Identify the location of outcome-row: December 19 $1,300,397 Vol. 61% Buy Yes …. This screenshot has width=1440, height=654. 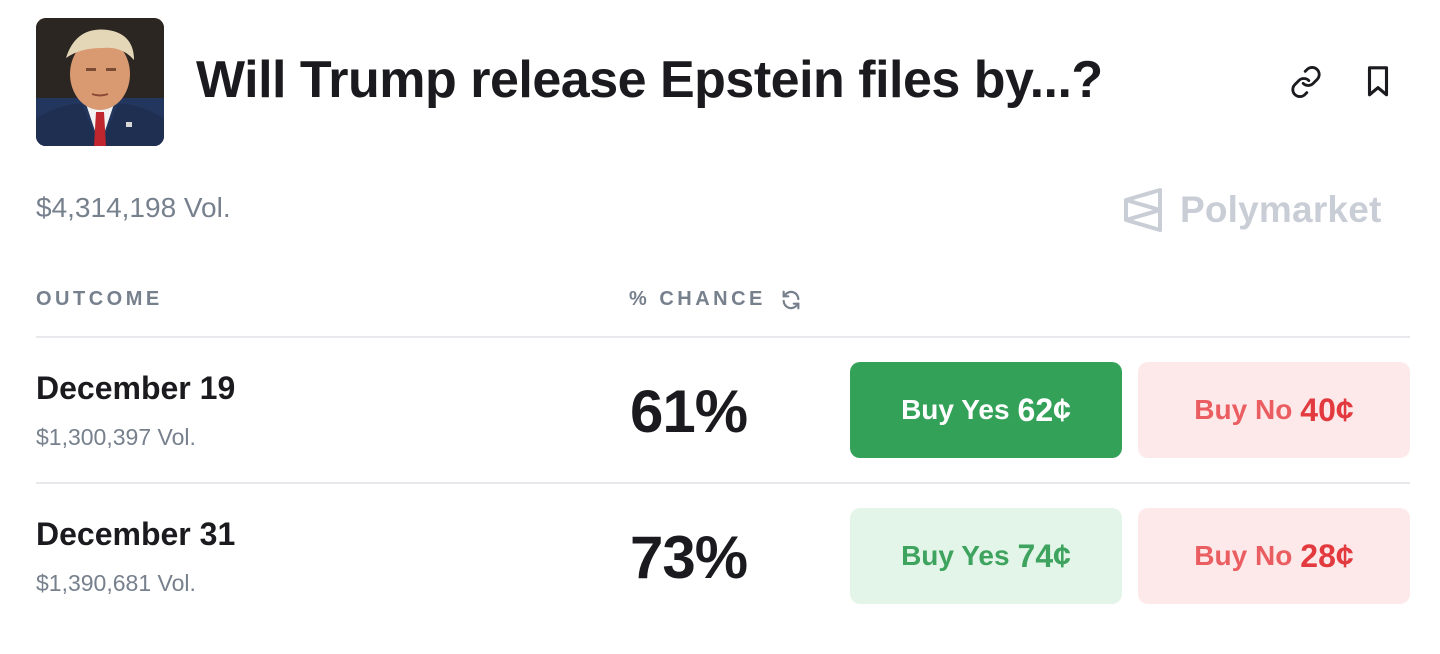
(723, 410).